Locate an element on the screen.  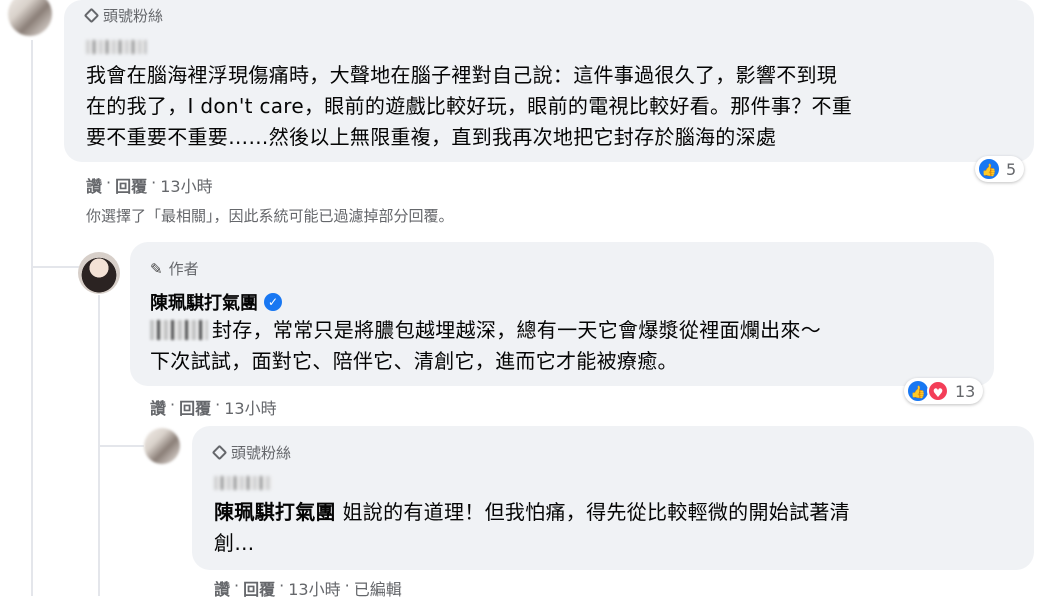
author-avatar is located at coordinates (99, 273).